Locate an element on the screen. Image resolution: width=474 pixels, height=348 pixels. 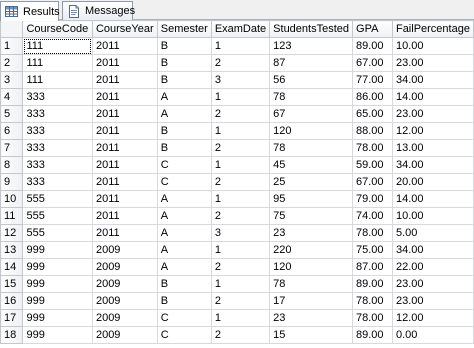
table-cell: 555 is located at coordinates (57, 199).